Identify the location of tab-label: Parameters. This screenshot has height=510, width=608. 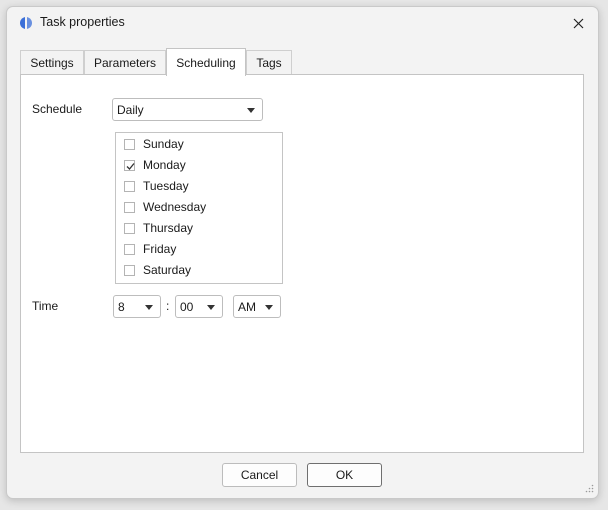
(125, 62).